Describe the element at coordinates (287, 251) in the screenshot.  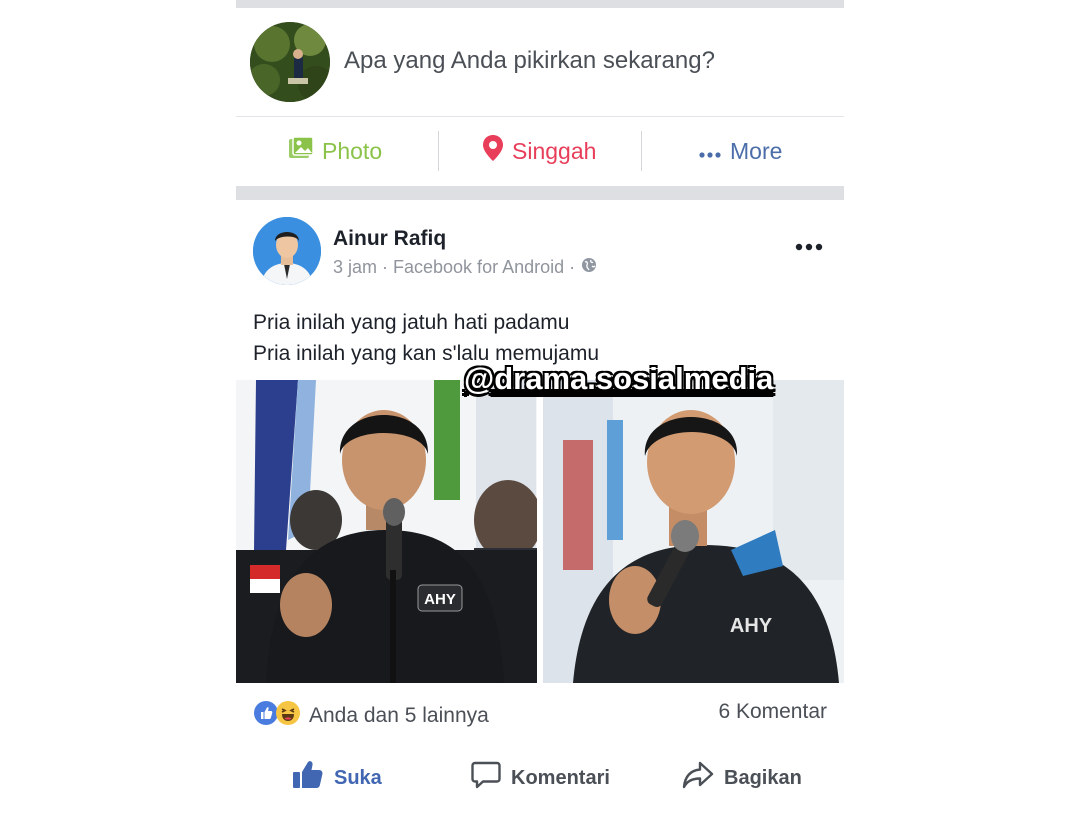
I see `author-avatar` at that location.